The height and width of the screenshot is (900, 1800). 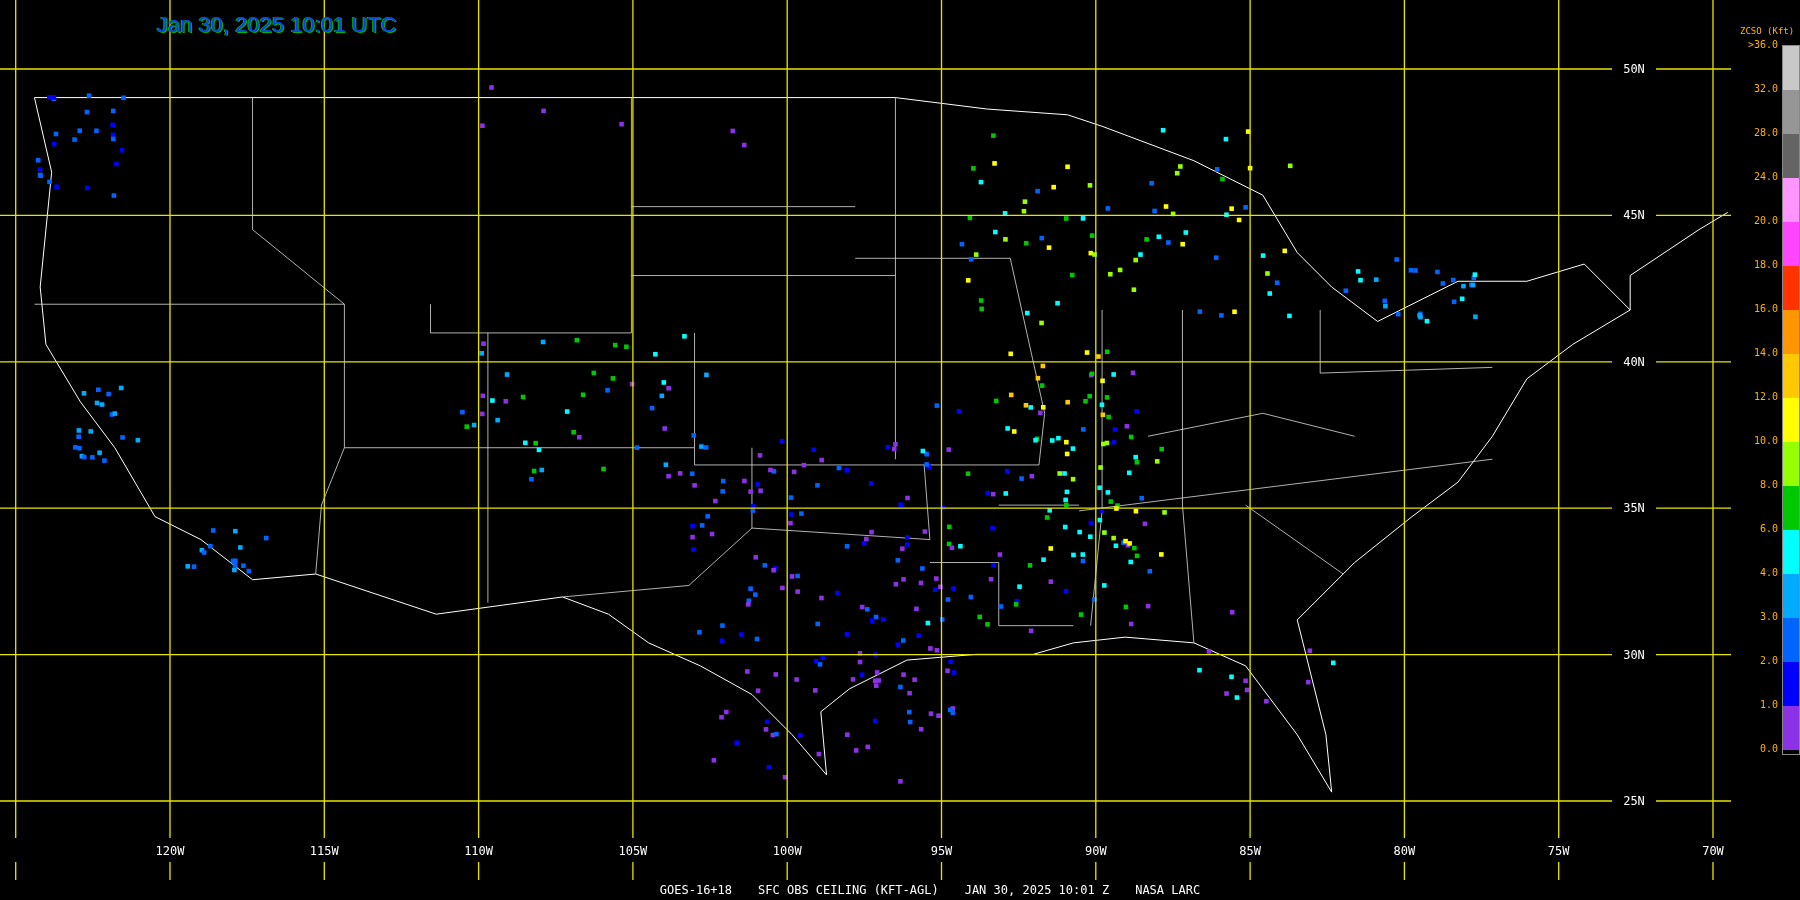 I want to click on legend-label: 20.0, so click(x=1765, y=221).